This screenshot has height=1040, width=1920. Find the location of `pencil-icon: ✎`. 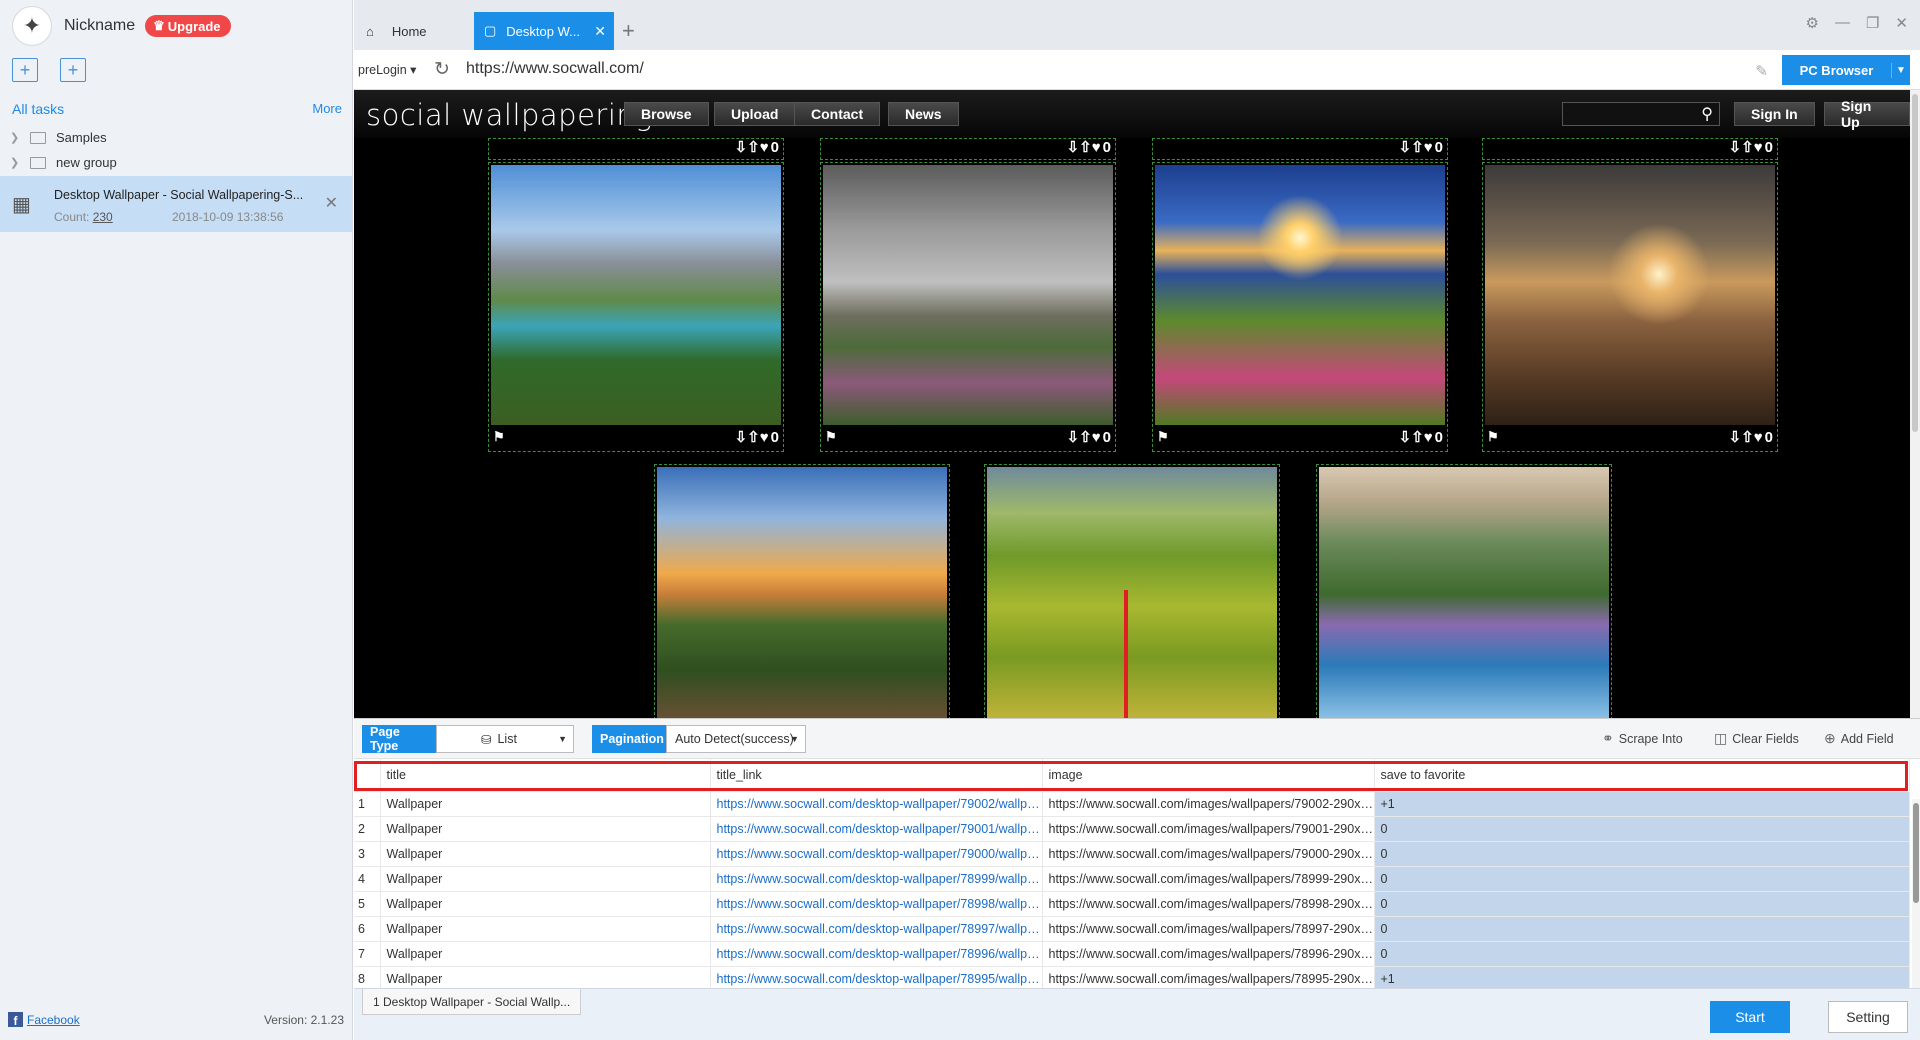

pencil-icon: ✎ is located at coordinates (1761, 71).